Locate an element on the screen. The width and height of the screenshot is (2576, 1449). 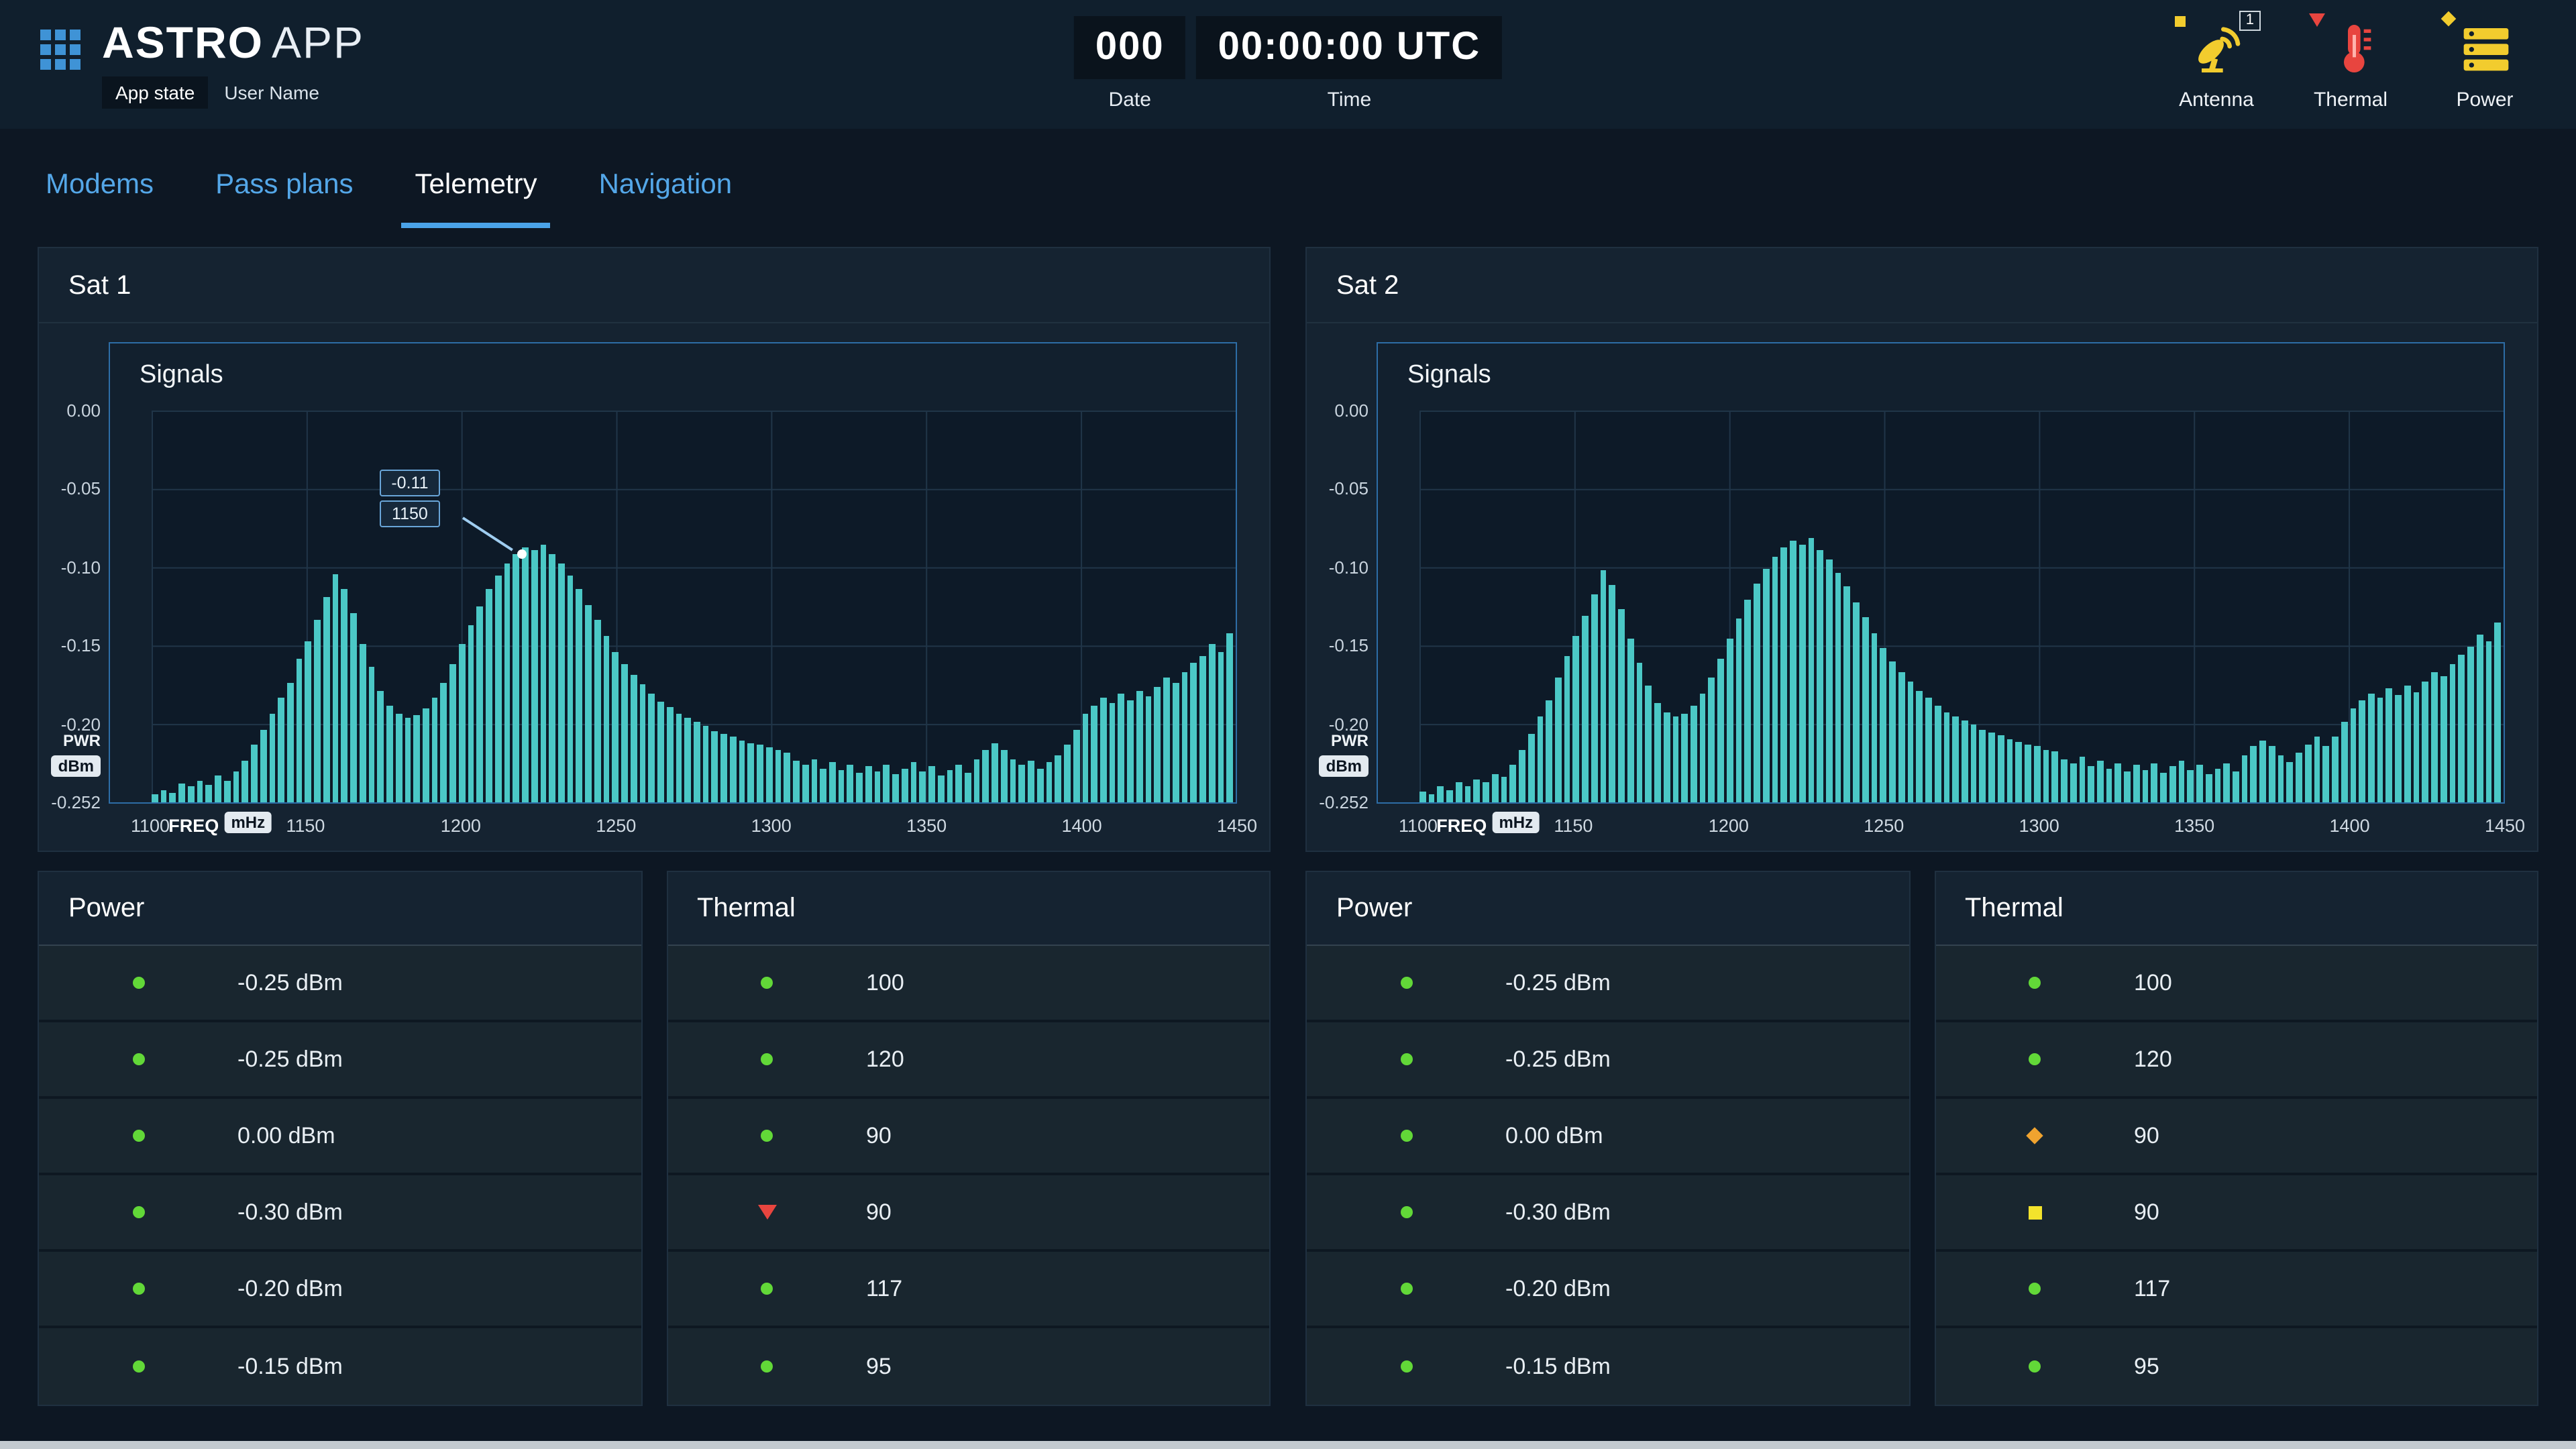
table-row: 100 is located at coordinates (2236, 984).